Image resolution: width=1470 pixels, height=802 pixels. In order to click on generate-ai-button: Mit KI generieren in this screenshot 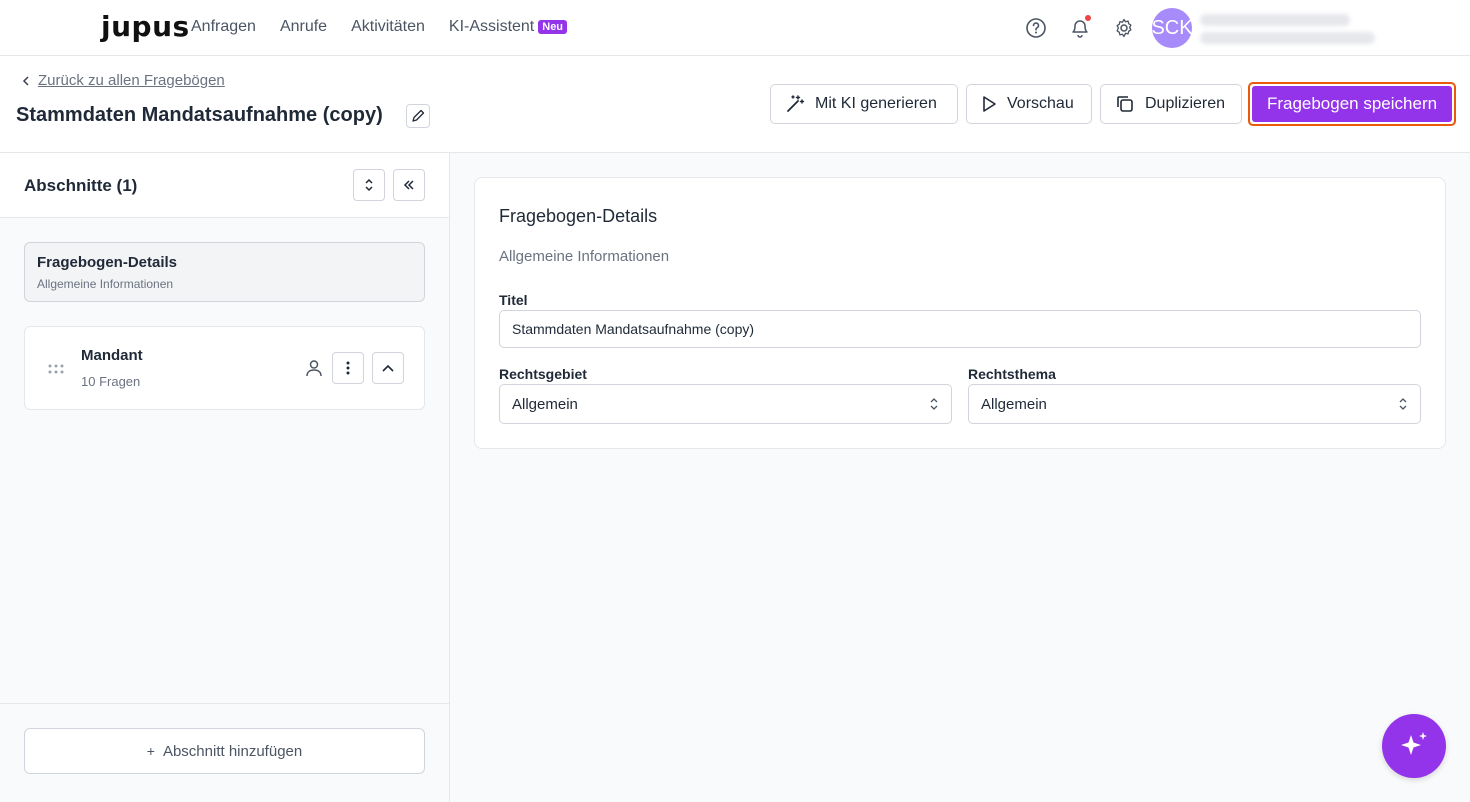, I will do `click(864, 104)`.